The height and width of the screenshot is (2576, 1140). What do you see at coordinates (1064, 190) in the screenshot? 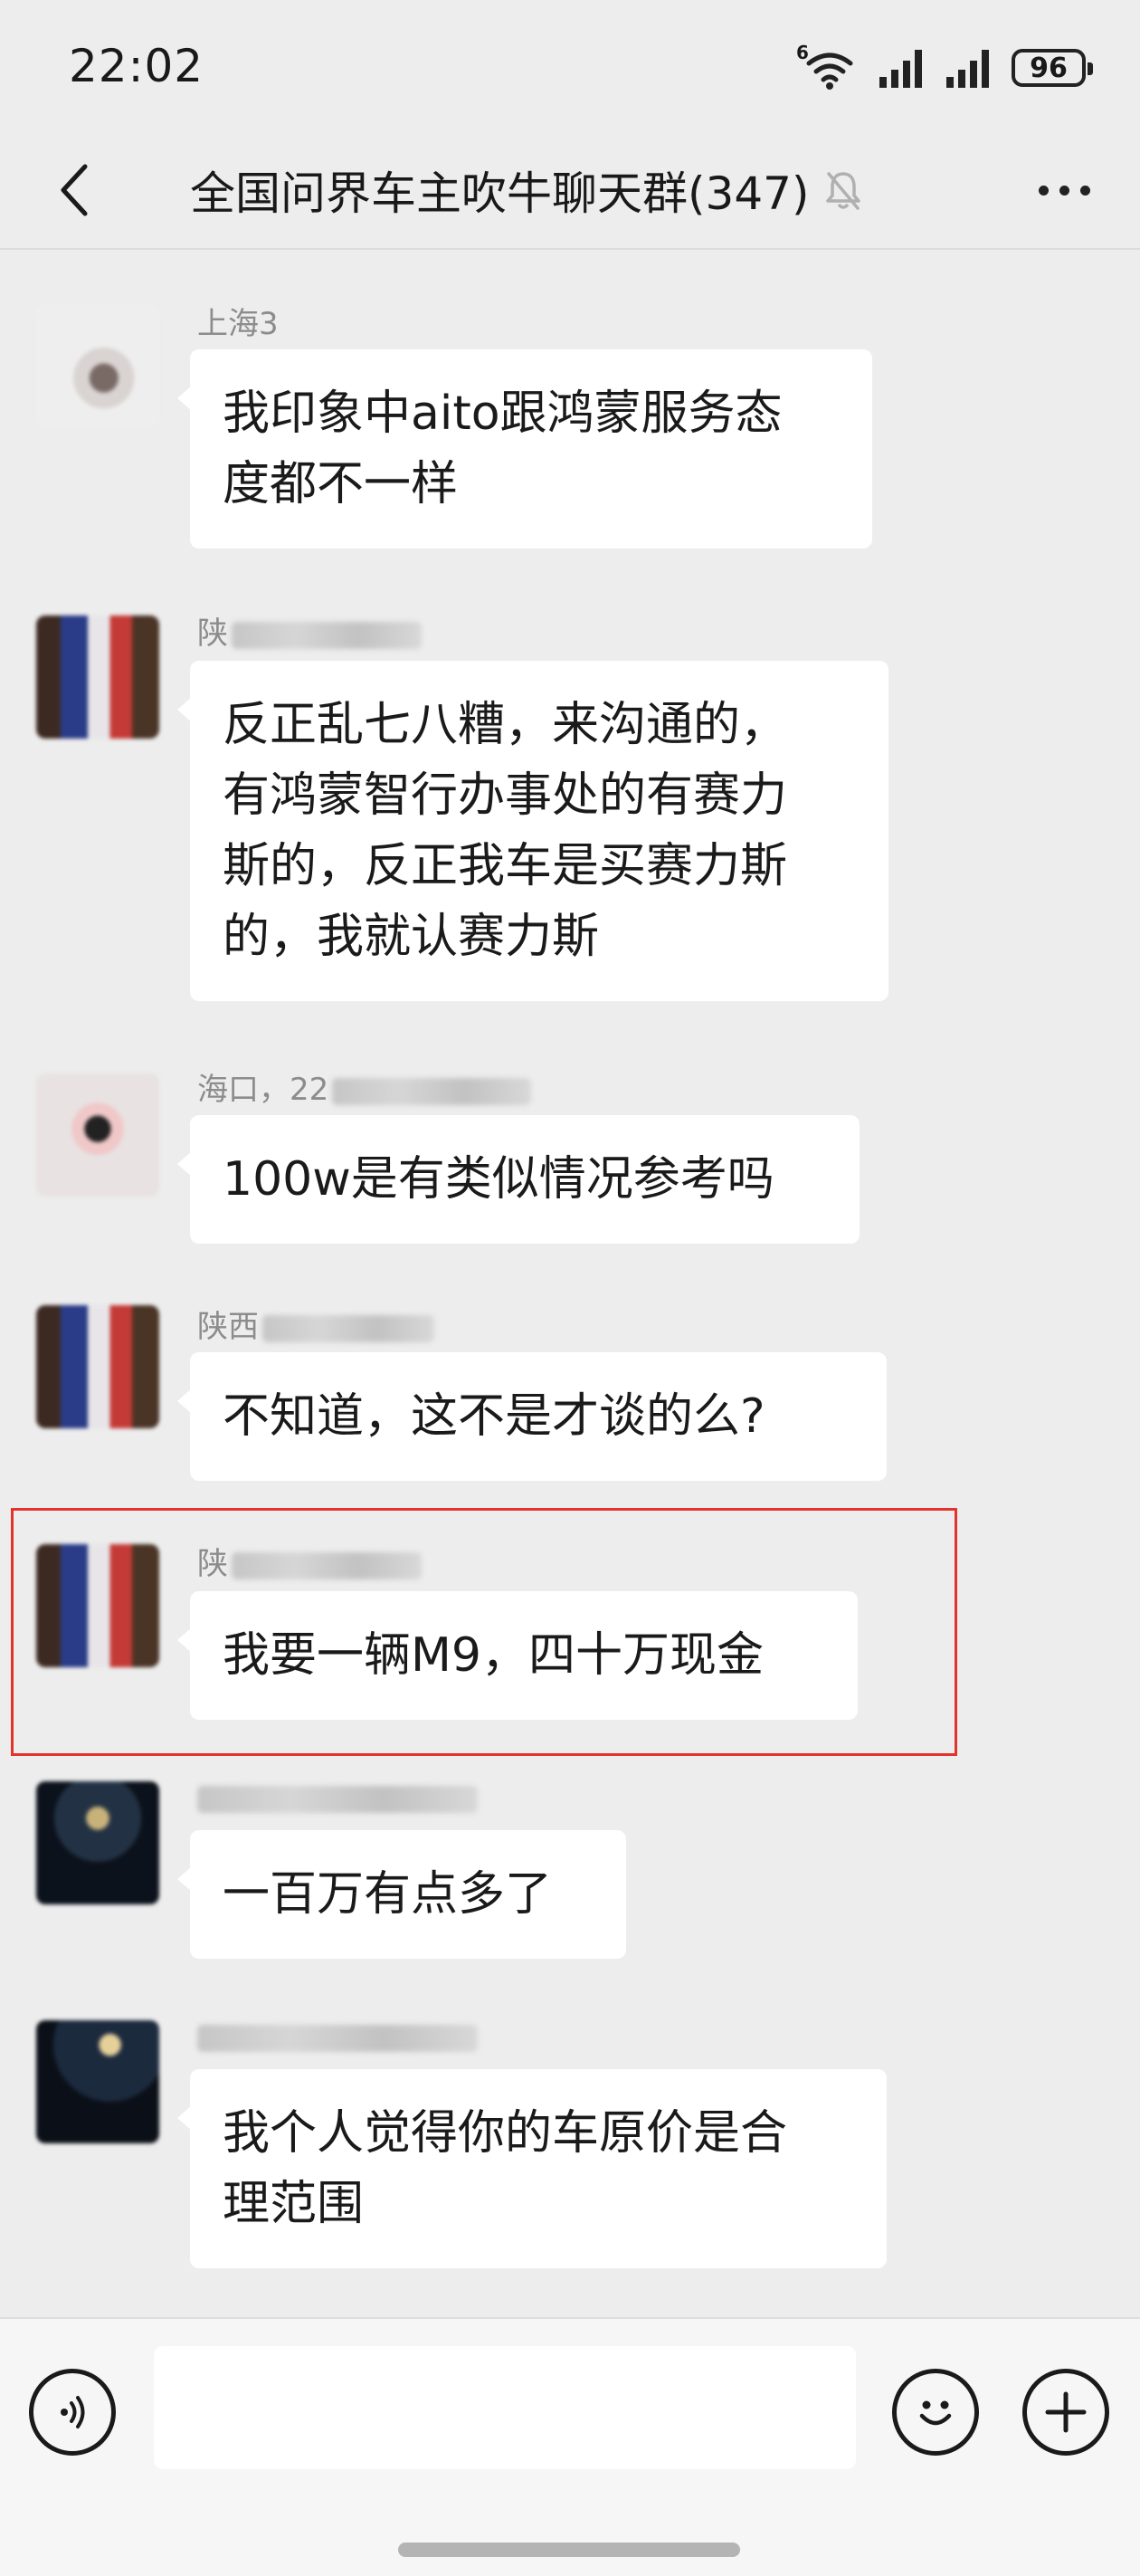
I see `more-icon` at bounding box center [1064, 190].